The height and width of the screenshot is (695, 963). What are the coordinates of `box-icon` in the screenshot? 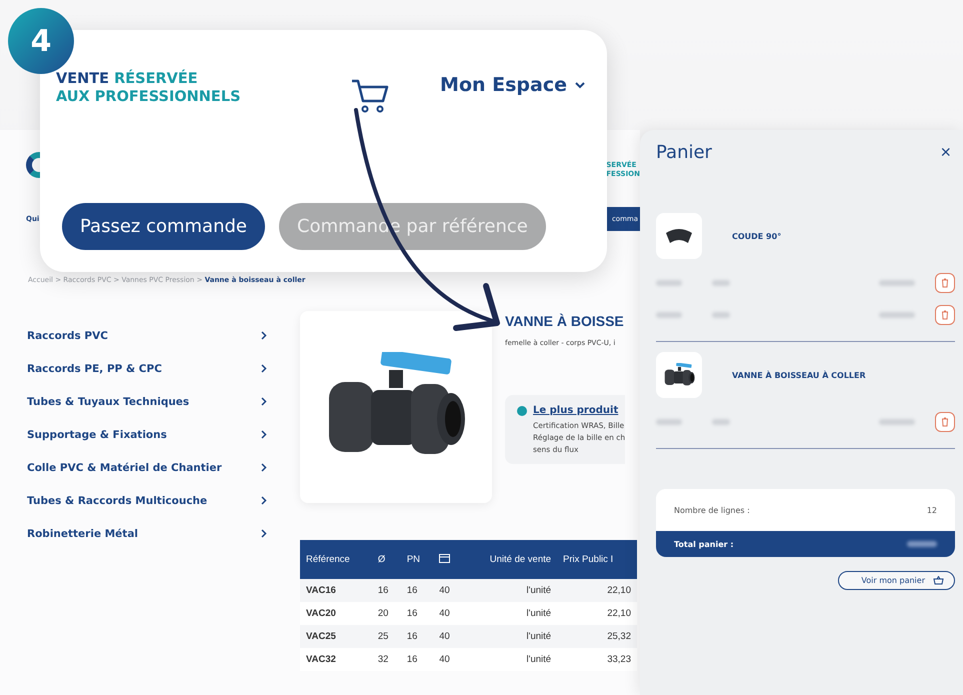 It's located at (444, 558).